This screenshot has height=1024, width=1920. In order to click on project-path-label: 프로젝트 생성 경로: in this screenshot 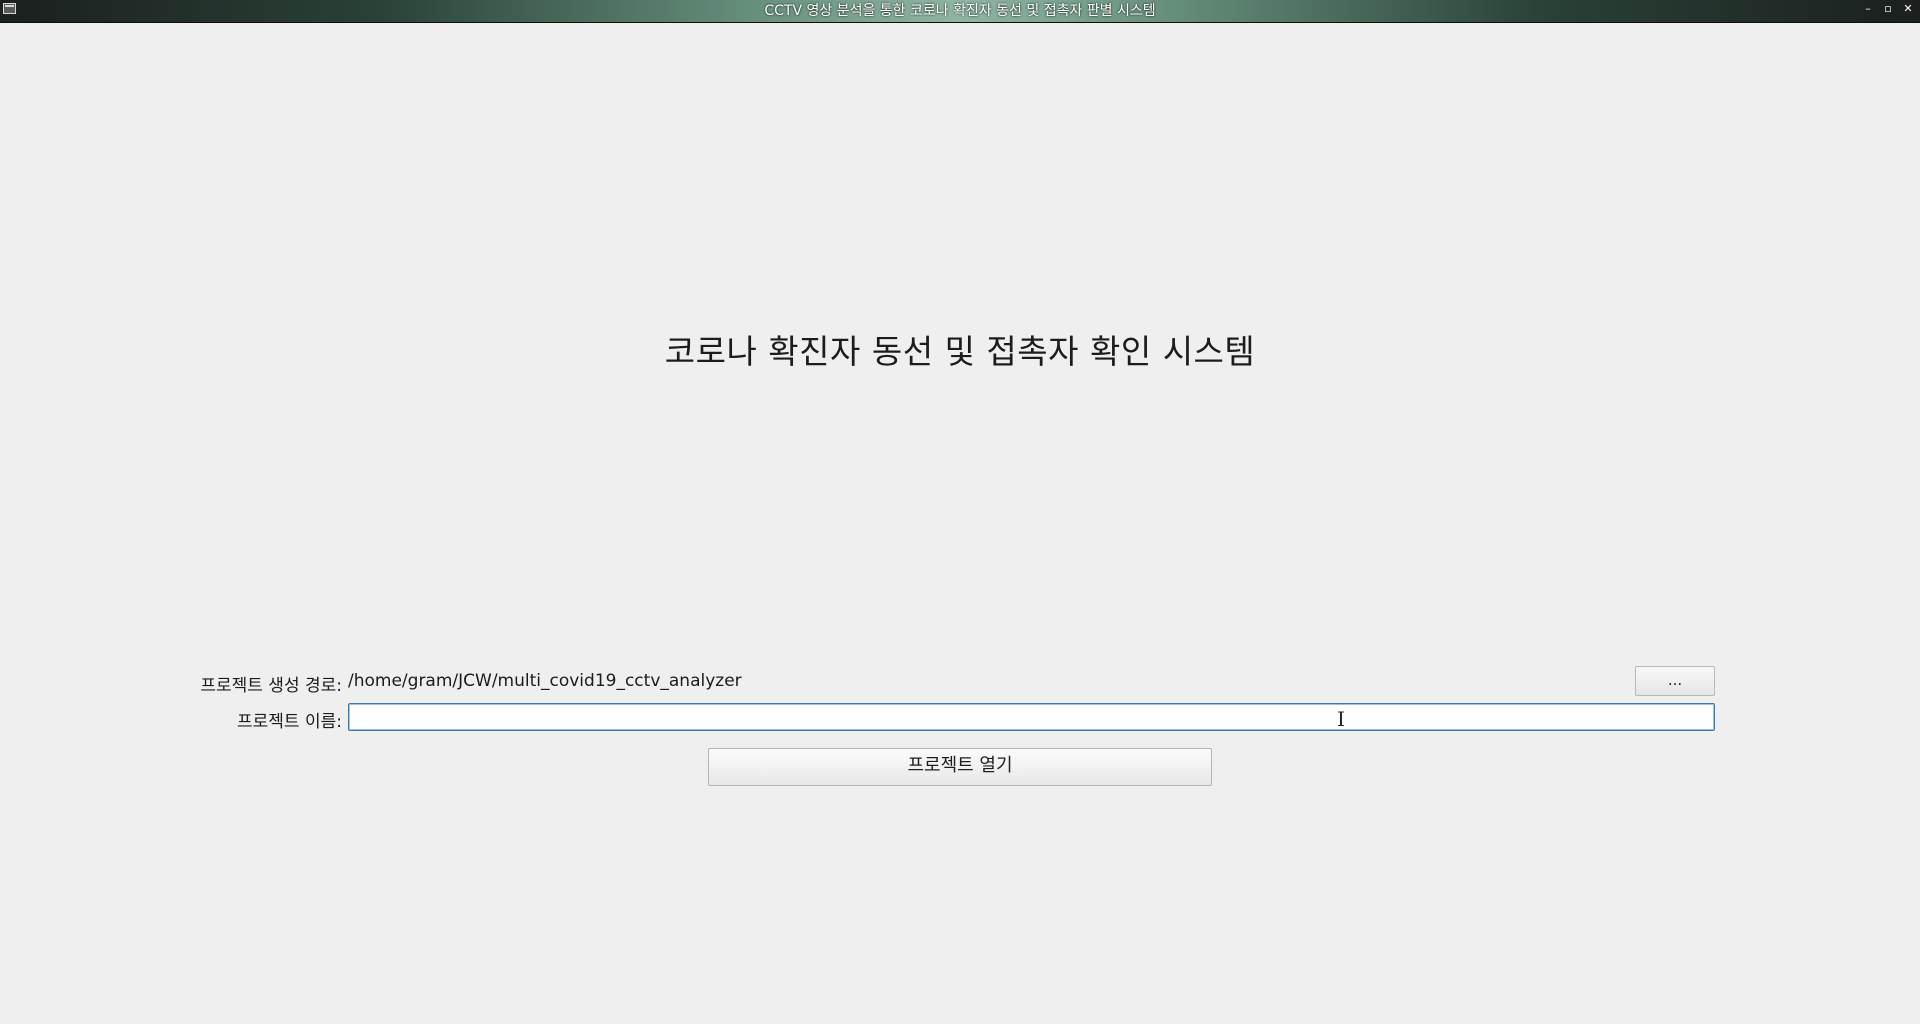, I will do `click(271, 686)`.